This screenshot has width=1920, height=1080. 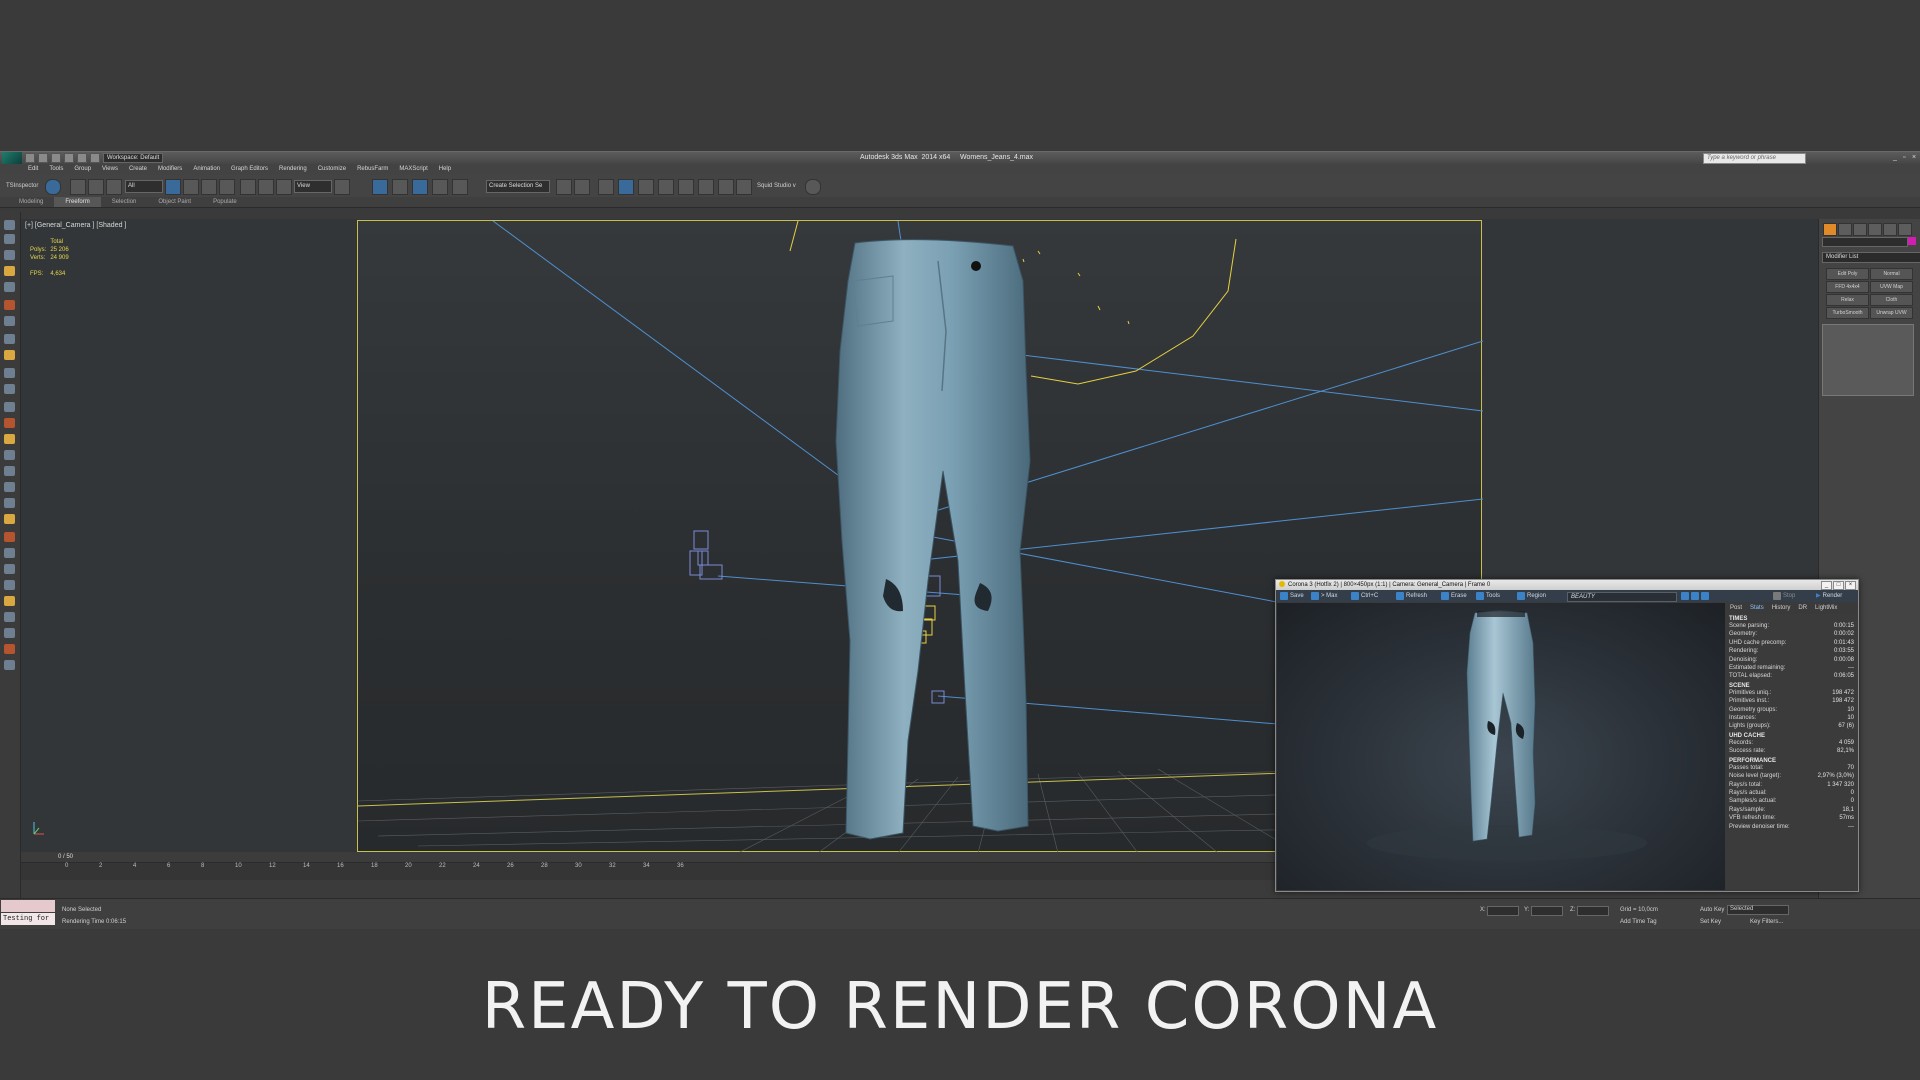 What do you see at coordinates (110, 169) in the screenshot?
I see `menu-item-views: Views` at bounding box center [110, 169].